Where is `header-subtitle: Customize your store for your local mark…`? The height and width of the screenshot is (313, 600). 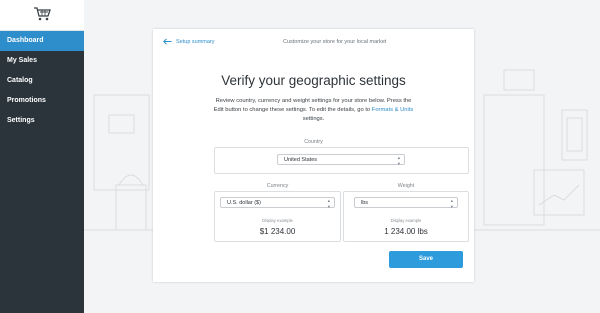
header-subtitle: Customize your store for your local mark… is located at coordinates (335, 42).